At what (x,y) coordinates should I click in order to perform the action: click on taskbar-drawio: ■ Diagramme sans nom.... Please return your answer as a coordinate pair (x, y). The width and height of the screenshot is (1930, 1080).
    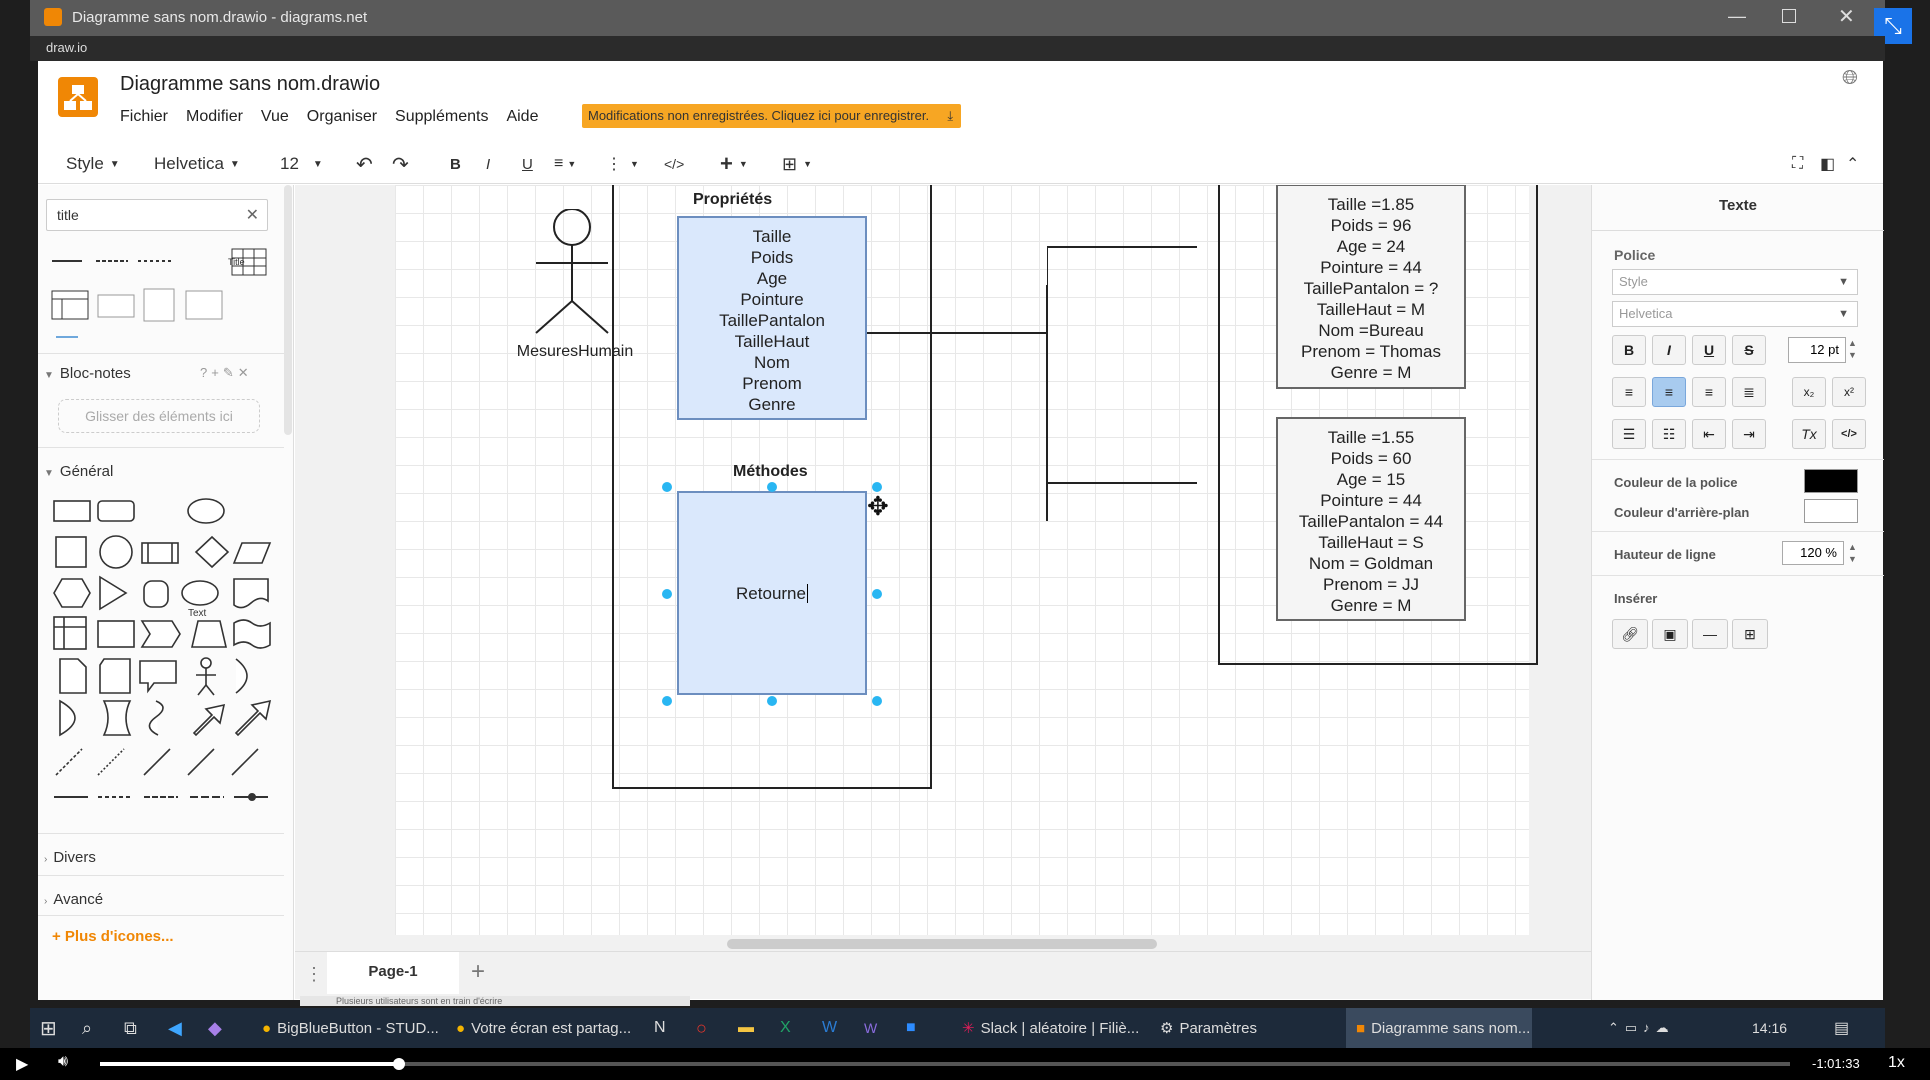
    Looking at the image, I should click on (1439, 1028).